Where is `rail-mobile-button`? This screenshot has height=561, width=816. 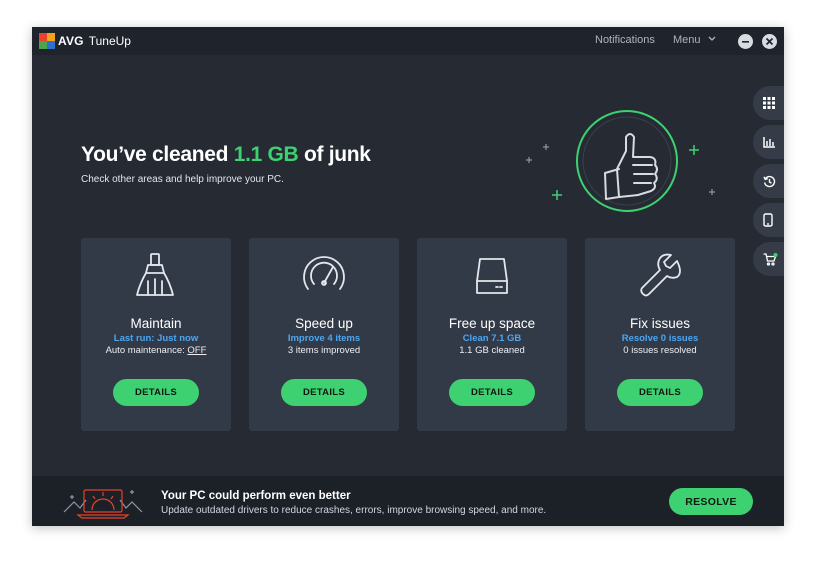
rail-mobile-button is located at coordinates (768, 220).